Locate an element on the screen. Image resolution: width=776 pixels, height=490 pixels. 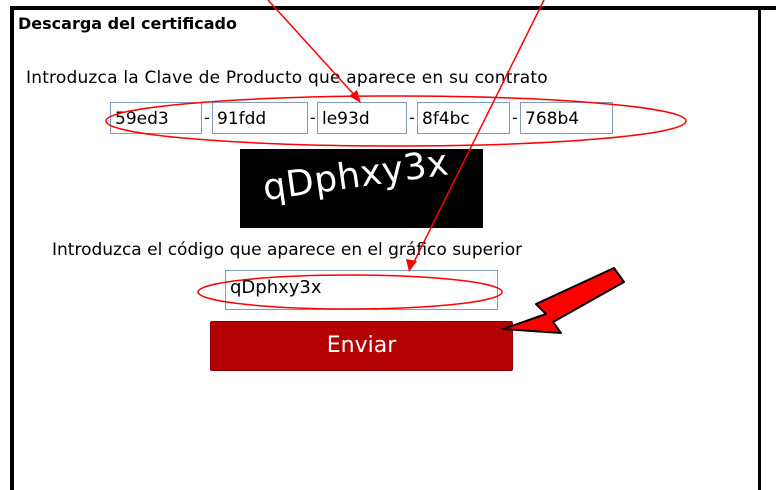
window-border-top is located at coordinates (393, 8).